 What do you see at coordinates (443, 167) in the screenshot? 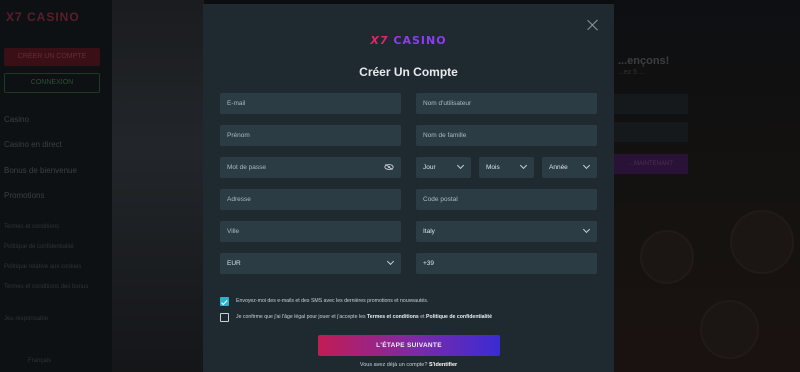
I see `birth-day-select: Jour` at bounding box center [443, 167].